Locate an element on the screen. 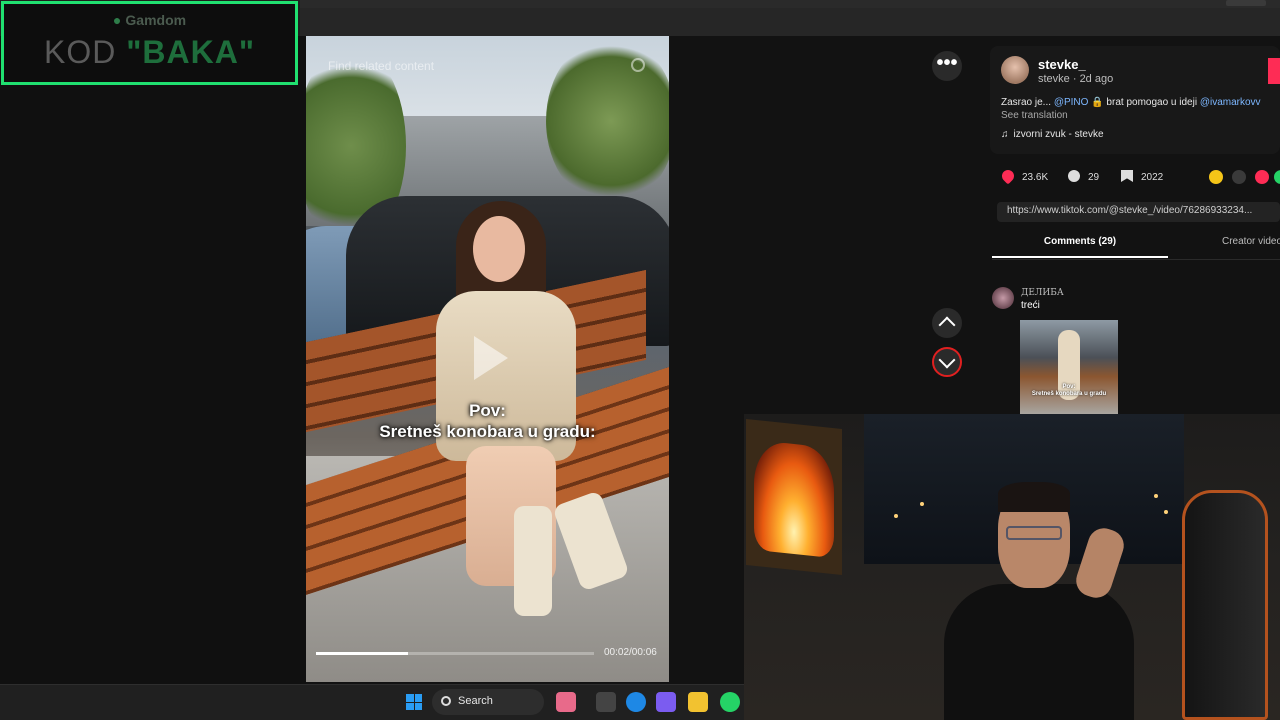 The image size is (1280, 720). comment-avatar is located at coordinates (1003, 298).